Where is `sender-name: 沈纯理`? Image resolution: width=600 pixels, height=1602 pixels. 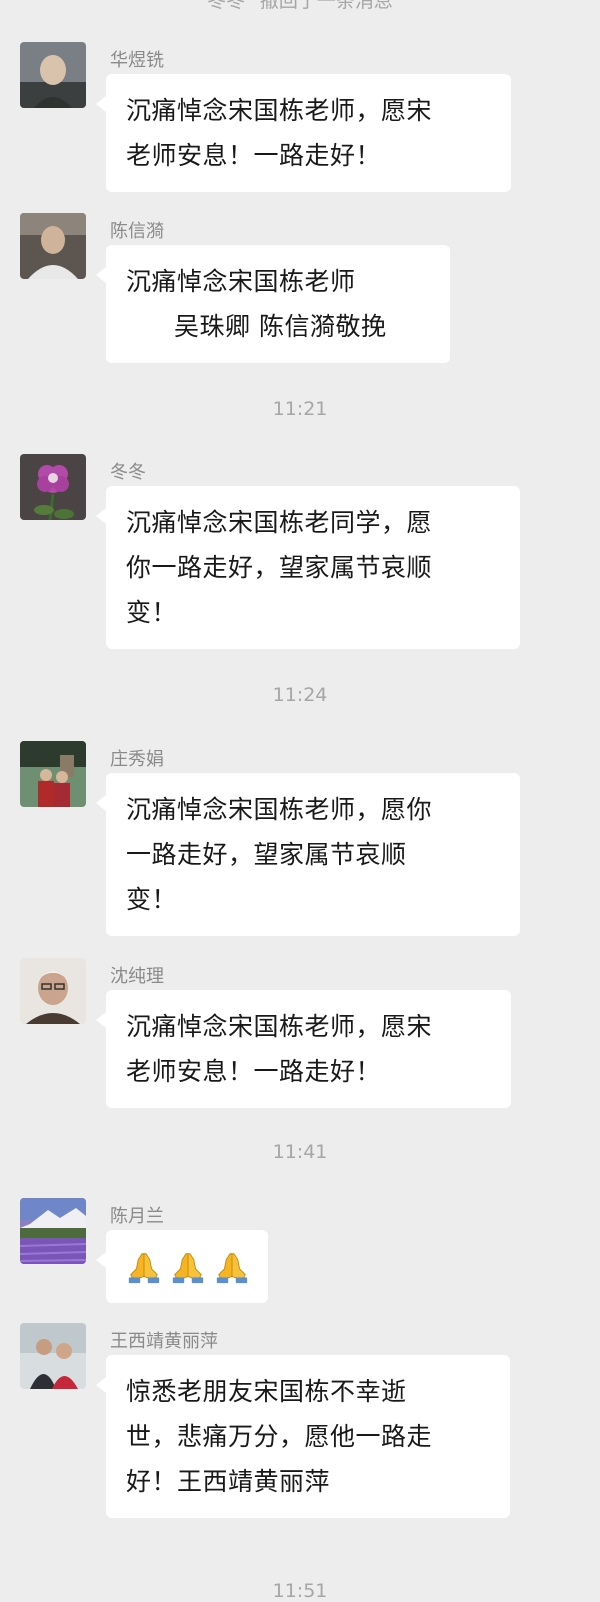
sender-name: 沈纯理 is located at coordinates (137, 976).